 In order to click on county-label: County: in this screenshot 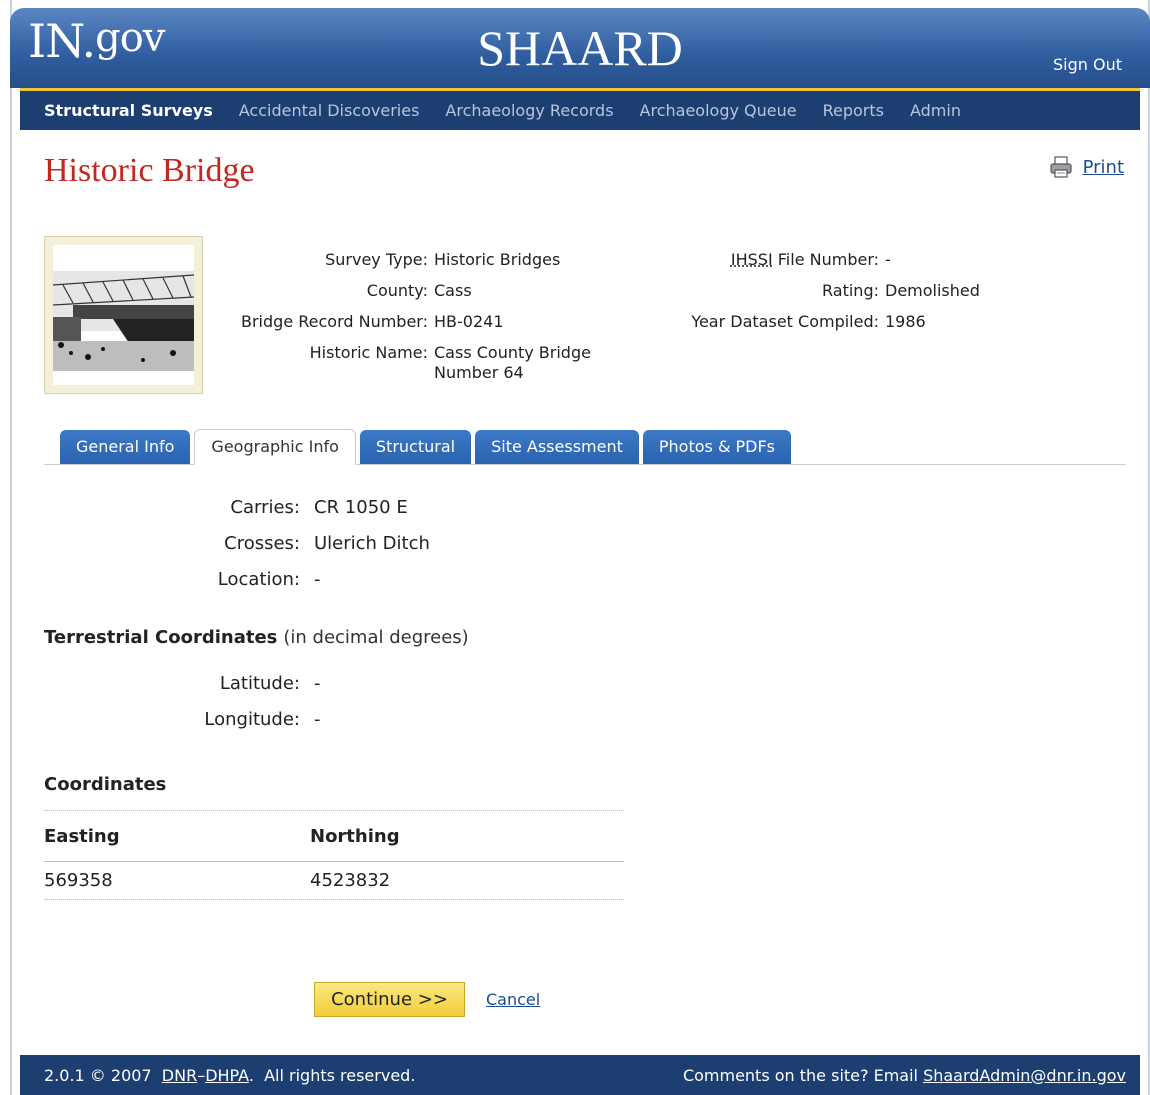, I will do `click(397, 290)`.